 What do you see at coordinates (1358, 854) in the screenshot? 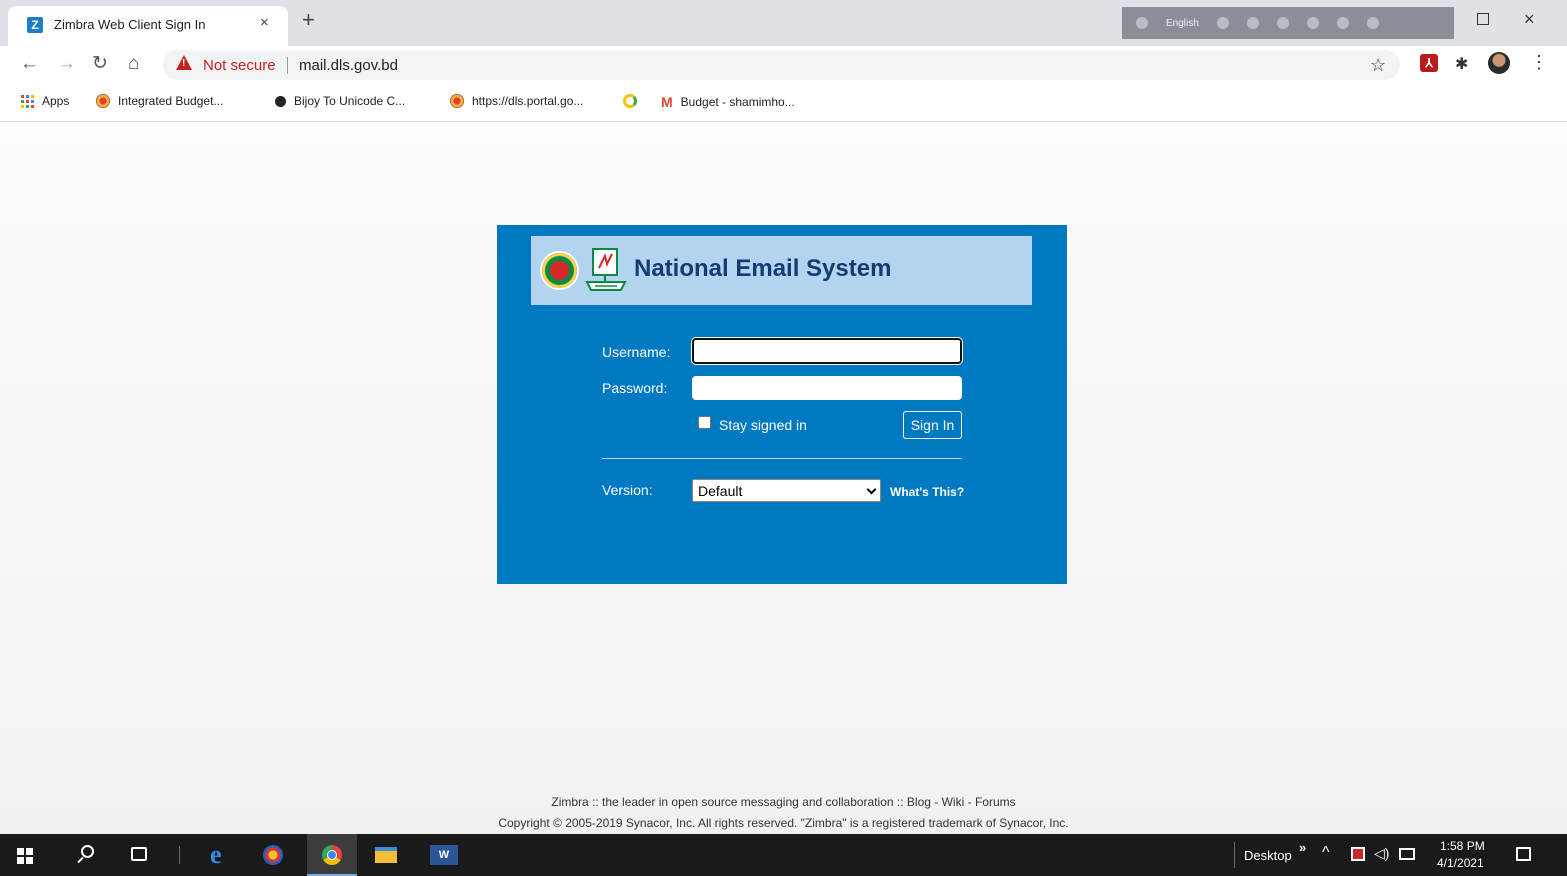
I see `tray-app-icon` at bounding box center [1358, 854].